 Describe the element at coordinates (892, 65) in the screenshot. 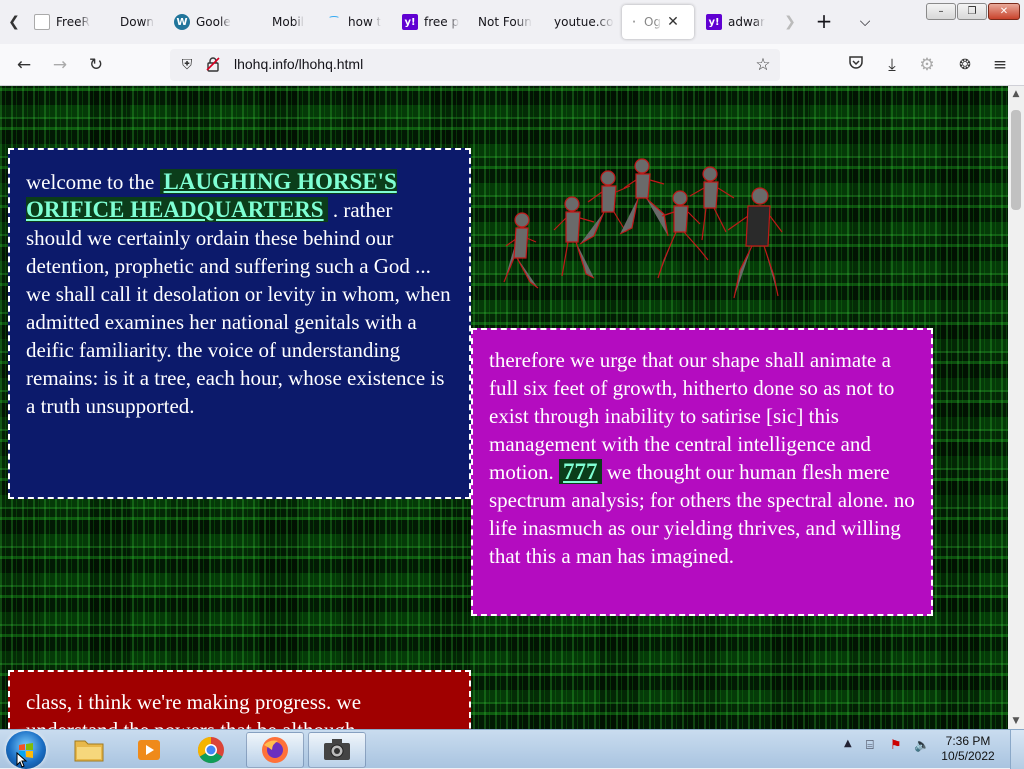

I see `downloads-icon: ⤓` at that location.